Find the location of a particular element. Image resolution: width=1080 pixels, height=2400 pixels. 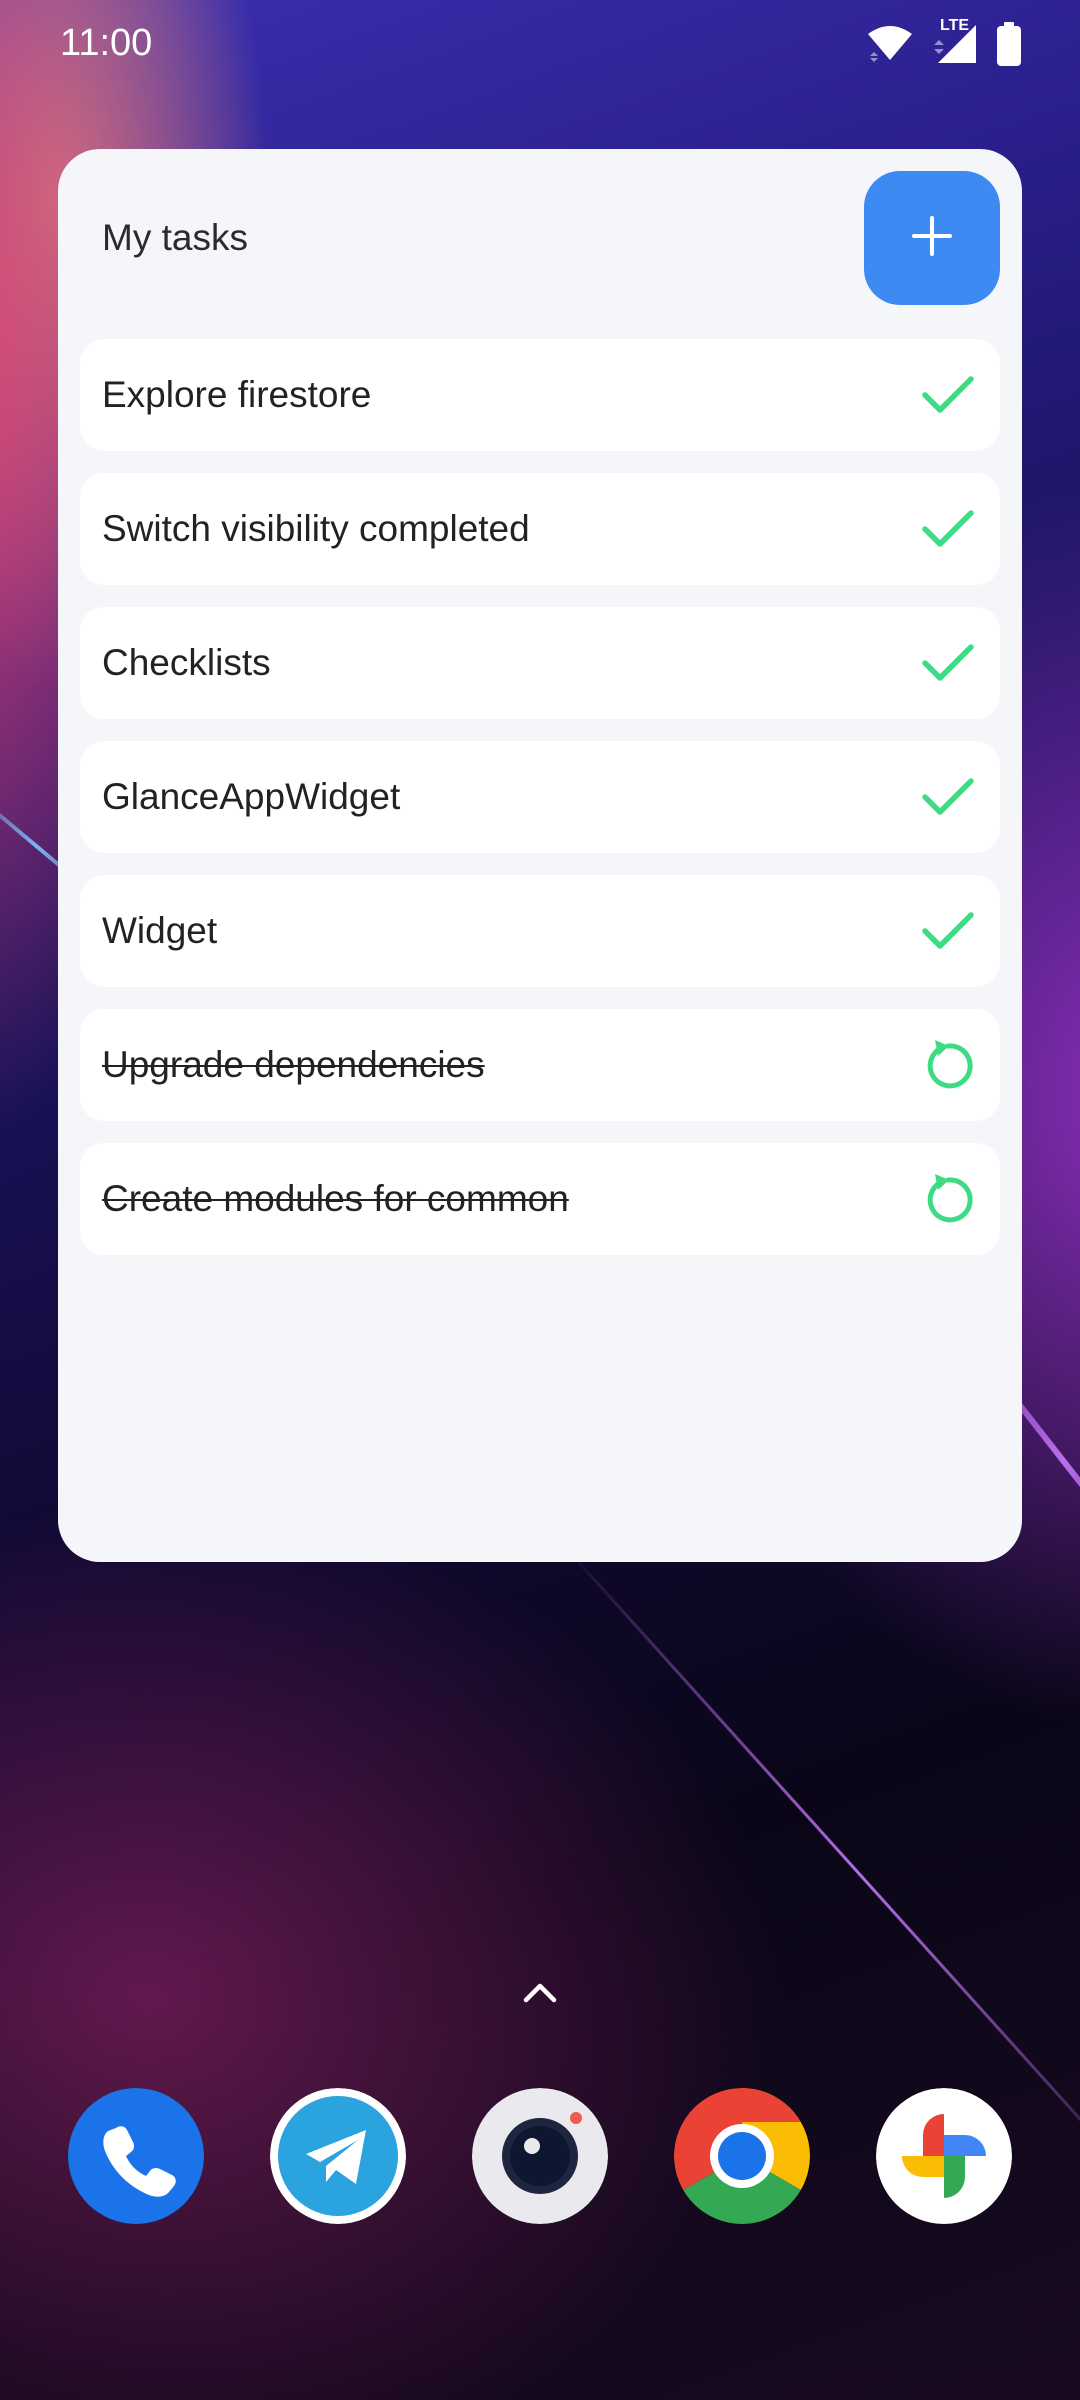

task-row: Explore firestore is located at coordinates (540, 395).